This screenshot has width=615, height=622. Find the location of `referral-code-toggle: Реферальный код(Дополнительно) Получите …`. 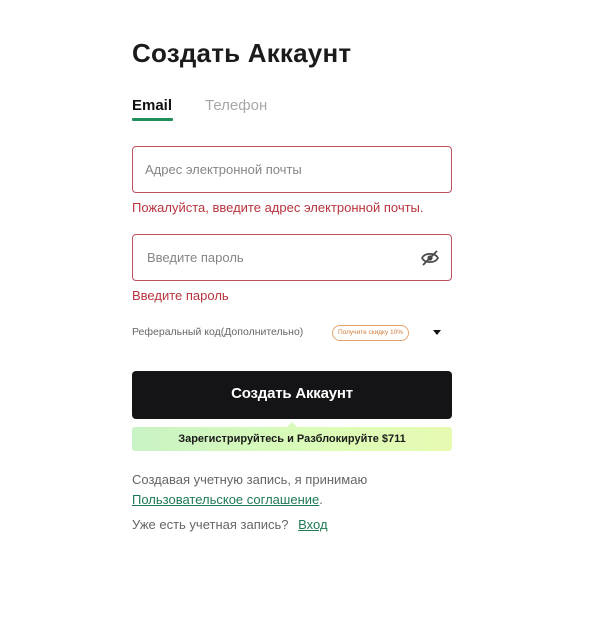

referral-code-toggle: Реферальный код(Дополнительно) Получите … is located at coordinates (292, 333).